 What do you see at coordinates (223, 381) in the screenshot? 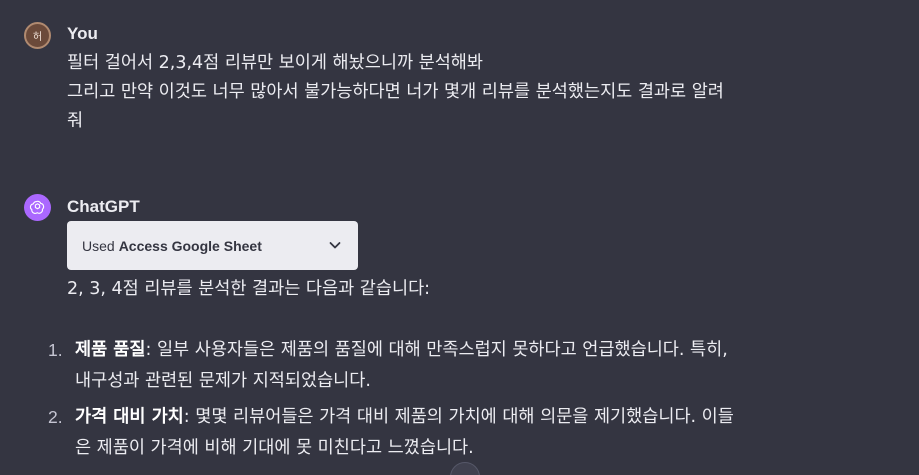
I see `list-item-desc-cont: 내구성과 관련된 문제가 지적되었습니다.` at bounding box center [223, 381].